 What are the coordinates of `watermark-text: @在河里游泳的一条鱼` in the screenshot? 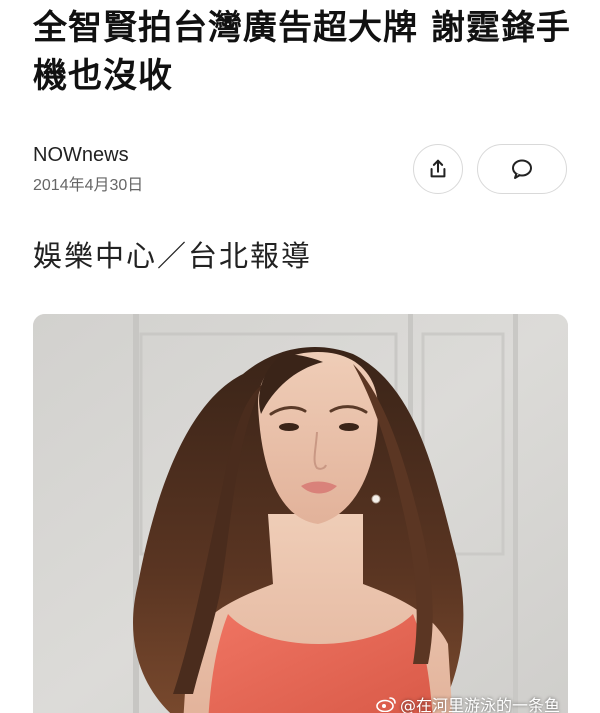 It's located at (479, 704).